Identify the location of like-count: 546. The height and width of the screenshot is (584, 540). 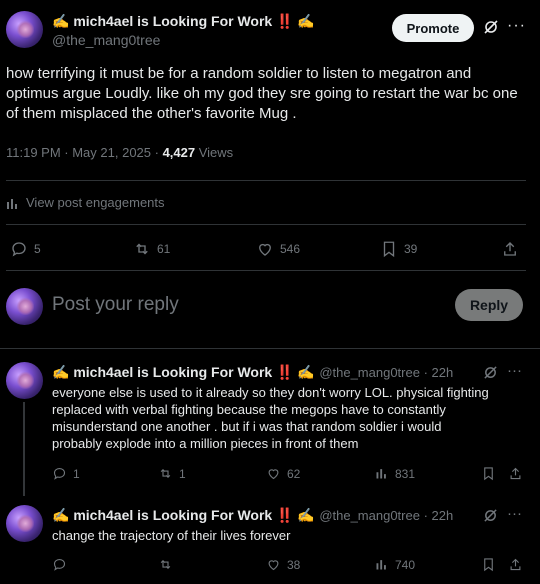
(290, 249).